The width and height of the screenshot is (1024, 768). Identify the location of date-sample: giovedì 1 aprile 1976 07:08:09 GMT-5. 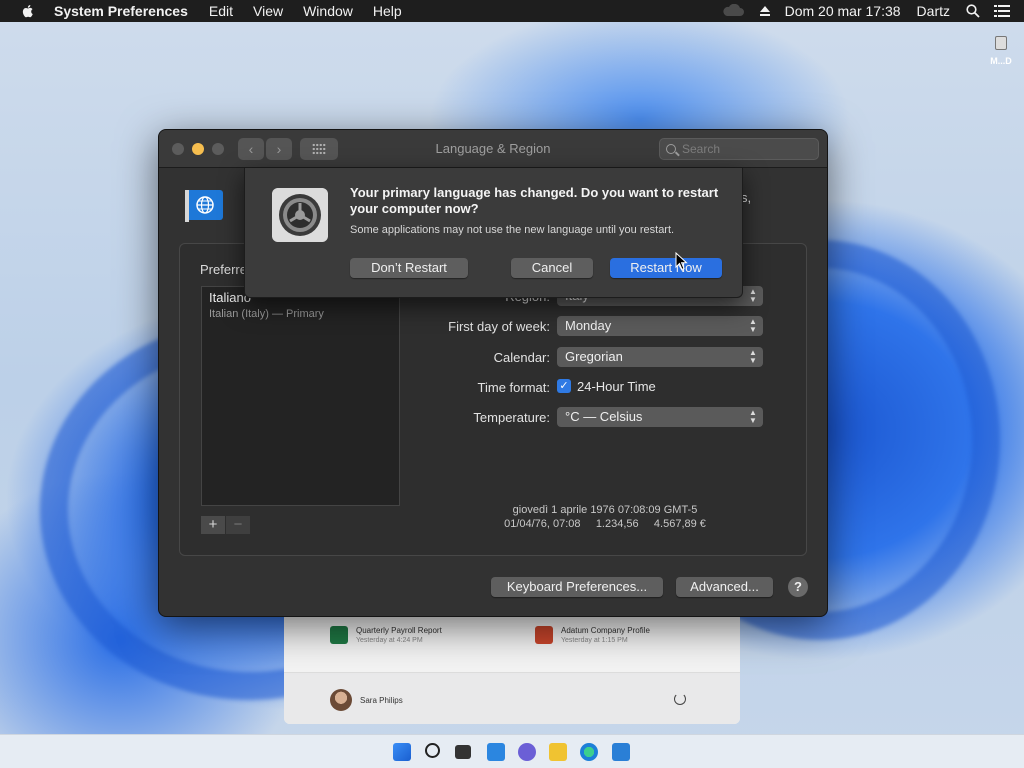
(605, 510).